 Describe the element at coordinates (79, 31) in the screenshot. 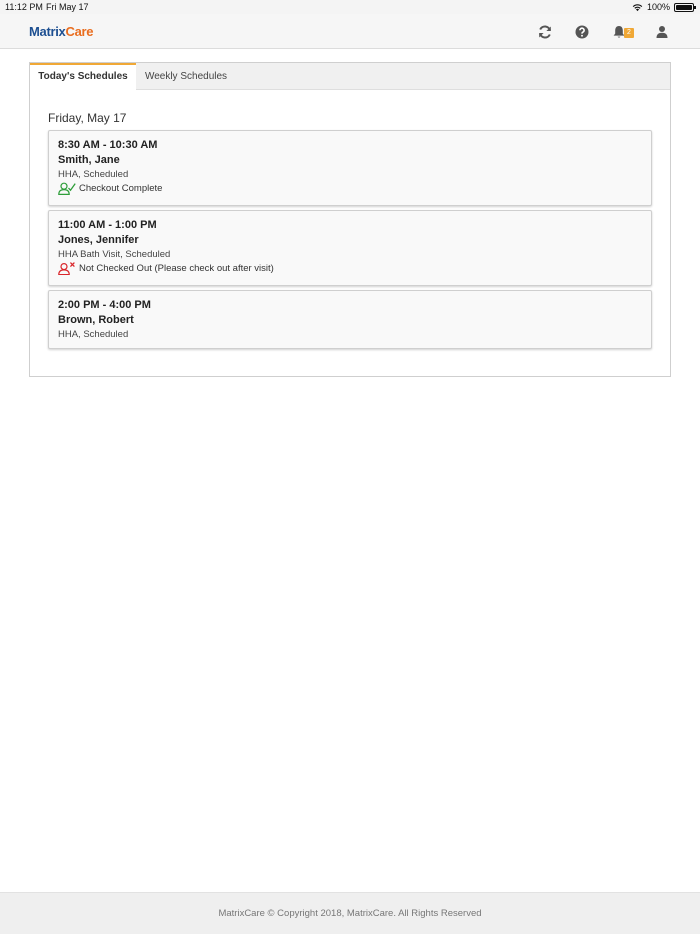

I see `logo-text-care: Care` at that location.